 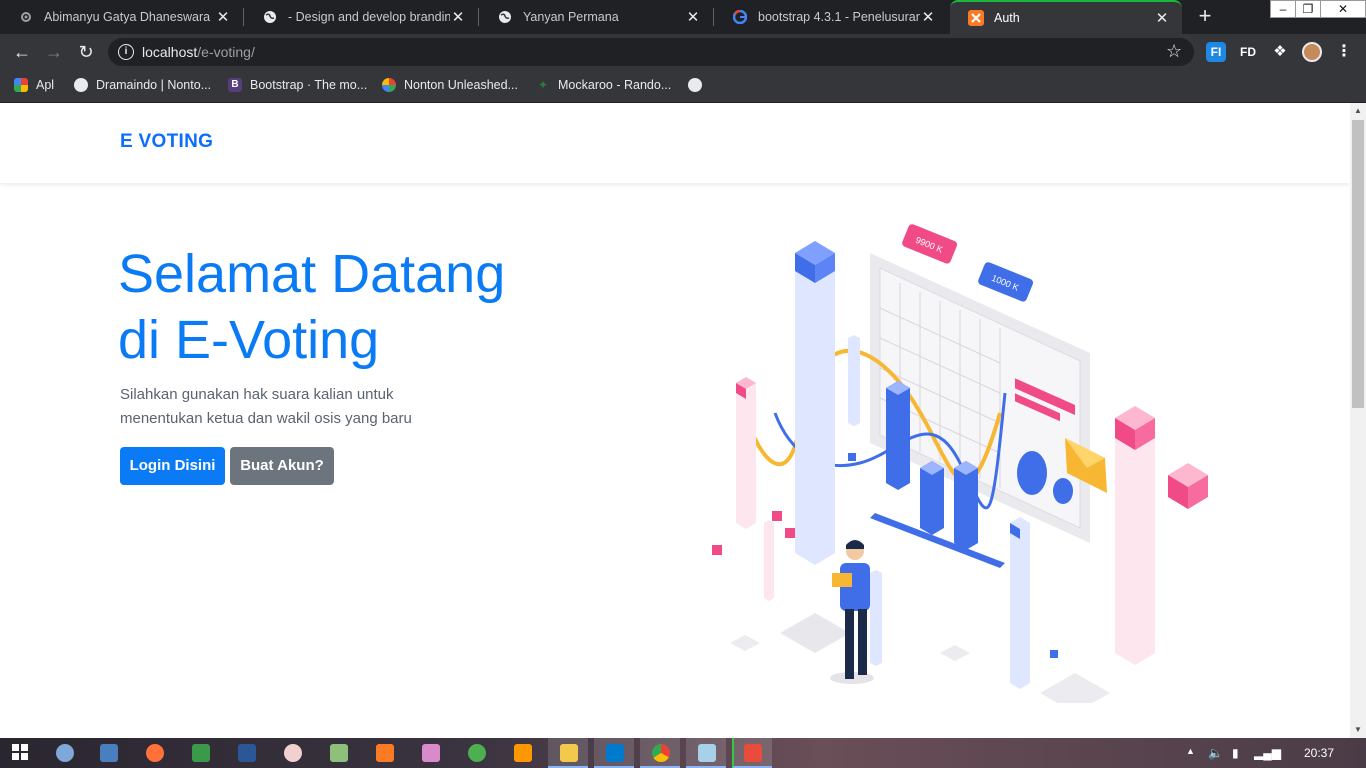 I want to click on kangaroo-icon: ✦, so click(x=543, y=85).